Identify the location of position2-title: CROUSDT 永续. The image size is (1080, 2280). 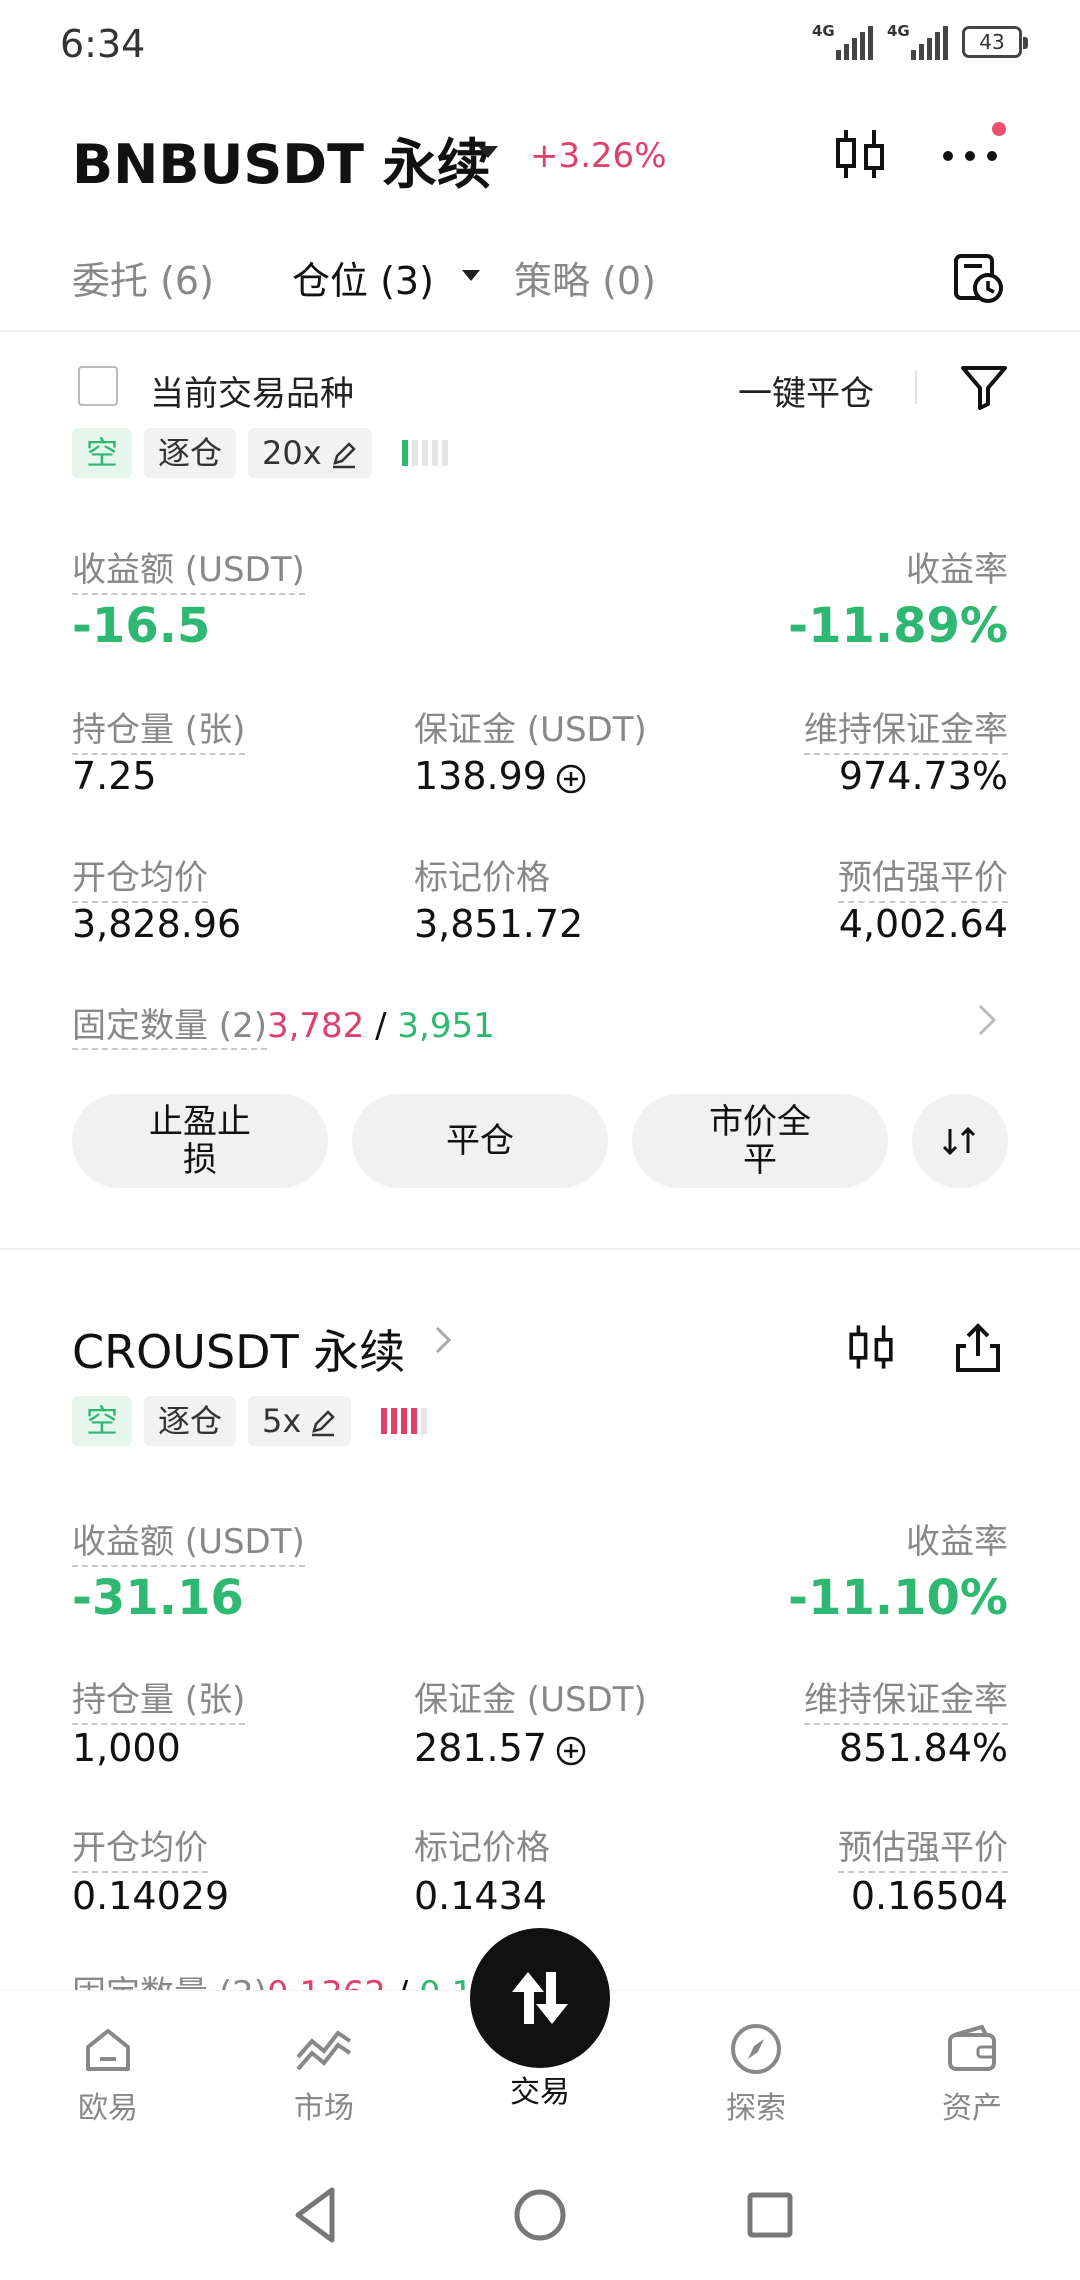
(238, 1349).